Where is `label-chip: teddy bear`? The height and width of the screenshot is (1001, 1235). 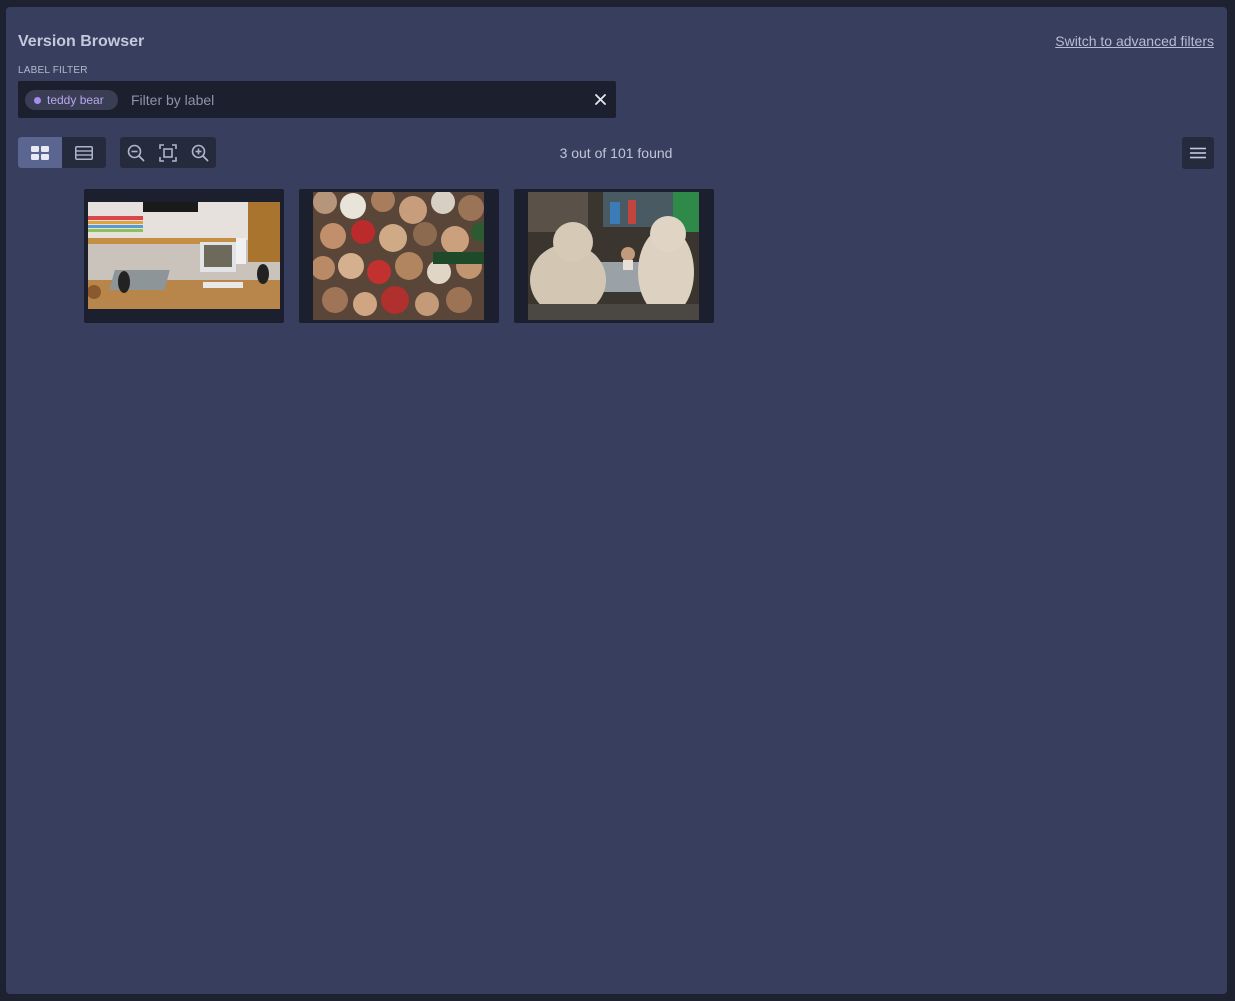
label-chip: teddy bear is located at coordinates (71, 100).